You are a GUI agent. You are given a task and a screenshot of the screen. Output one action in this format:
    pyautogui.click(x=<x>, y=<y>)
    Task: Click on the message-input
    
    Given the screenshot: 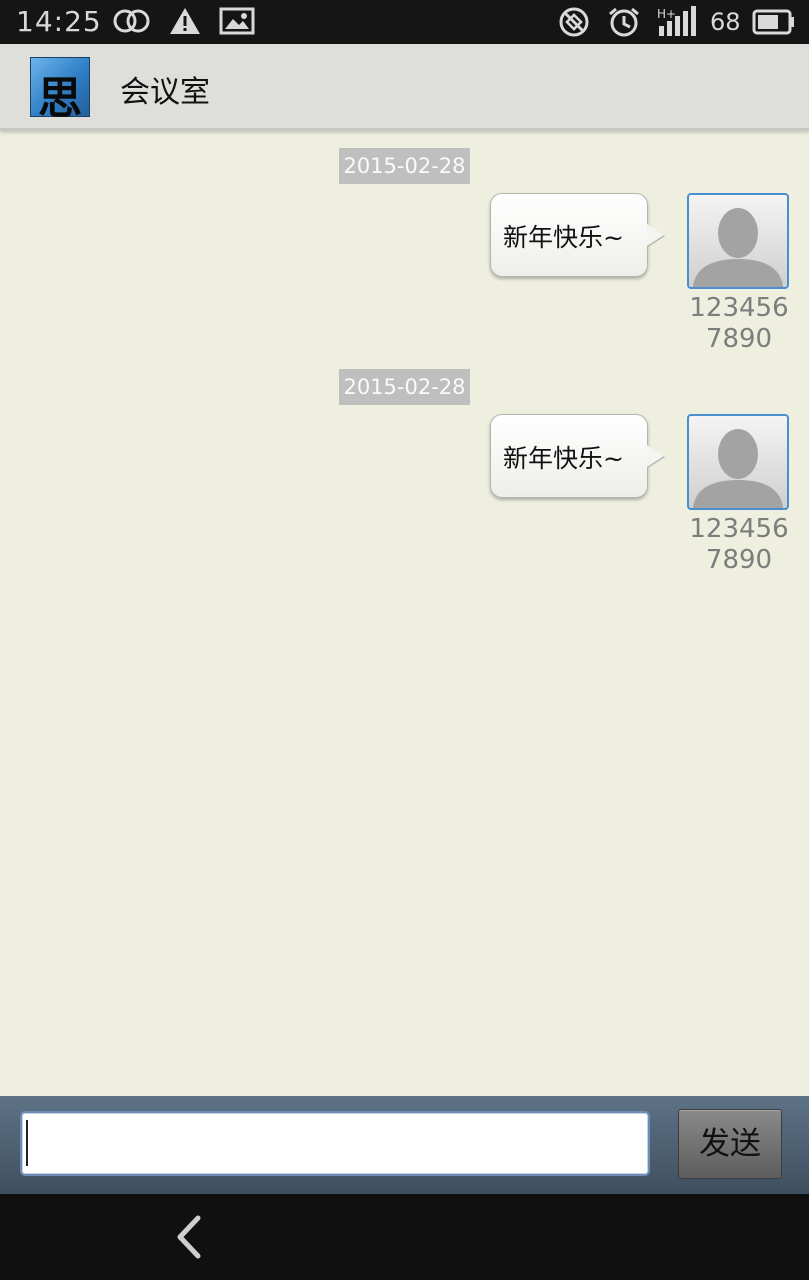 What is the action you would take?
    pyautogui.click(x=335, y=1143)
    